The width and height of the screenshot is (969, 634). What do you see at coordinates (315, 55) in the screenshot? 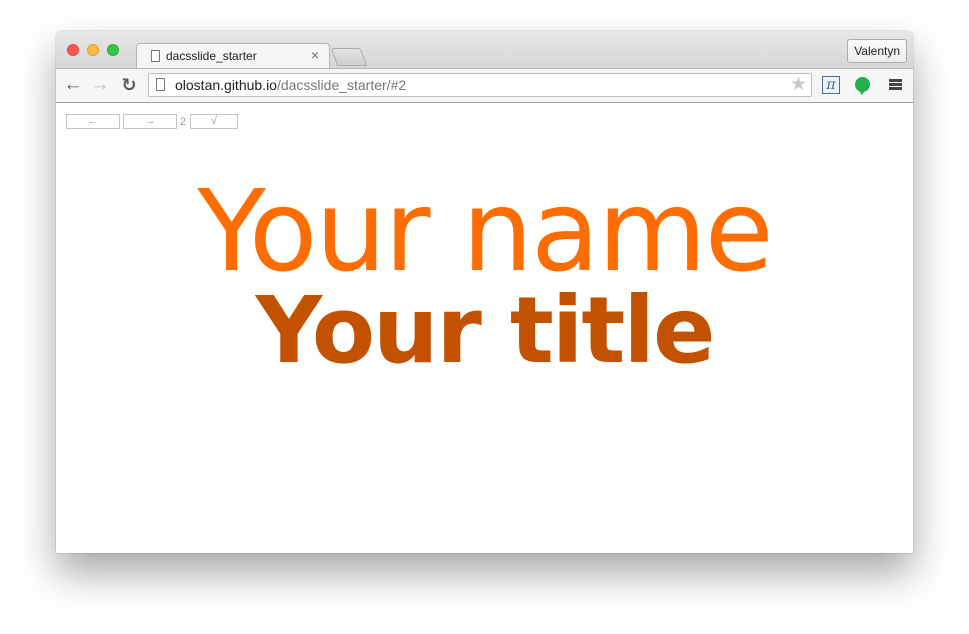
I see `tab-close-icon: ×` at bounding box center [315, 55].